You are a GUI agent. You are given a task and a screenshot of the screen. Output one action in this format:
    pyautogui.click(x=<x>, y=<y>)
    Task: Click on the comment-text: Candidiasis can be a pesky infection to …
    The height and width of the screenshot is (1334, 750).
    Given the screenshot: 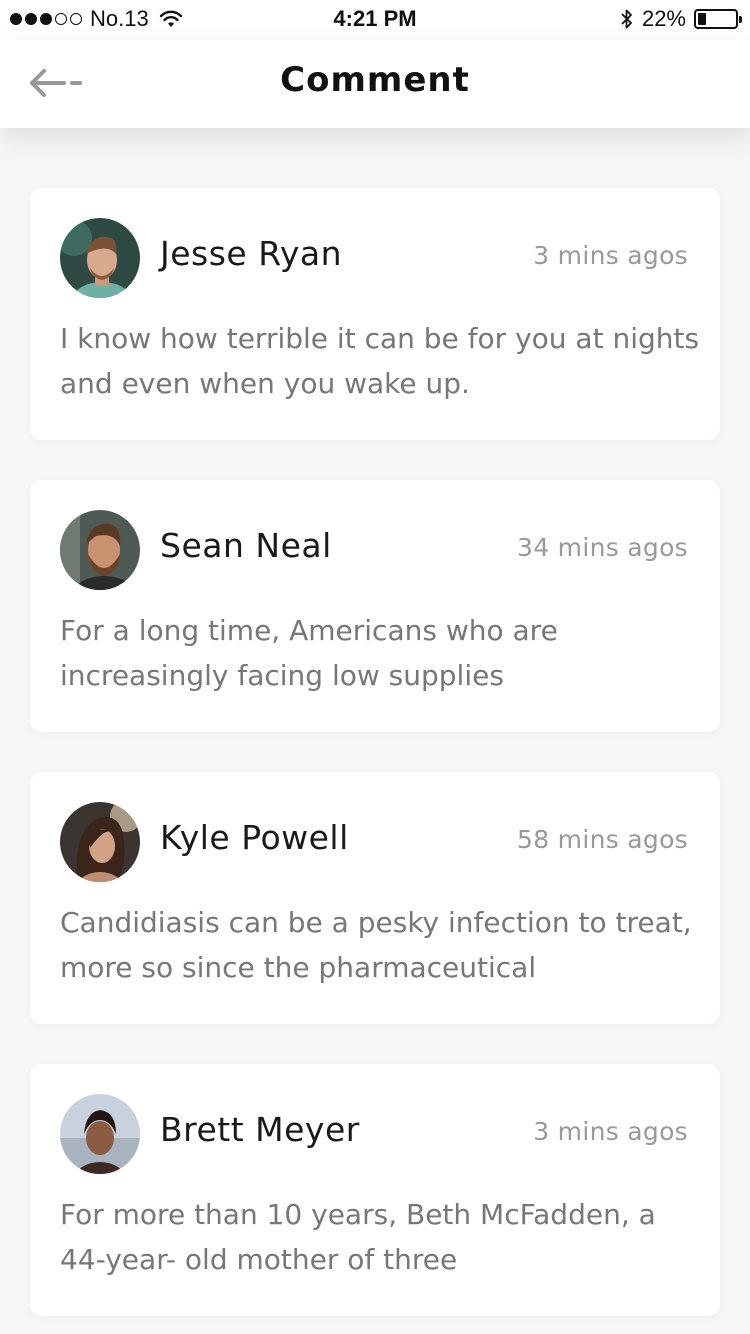 What is the action you would take?
    pyautogui.click(x=376, y=945)
    